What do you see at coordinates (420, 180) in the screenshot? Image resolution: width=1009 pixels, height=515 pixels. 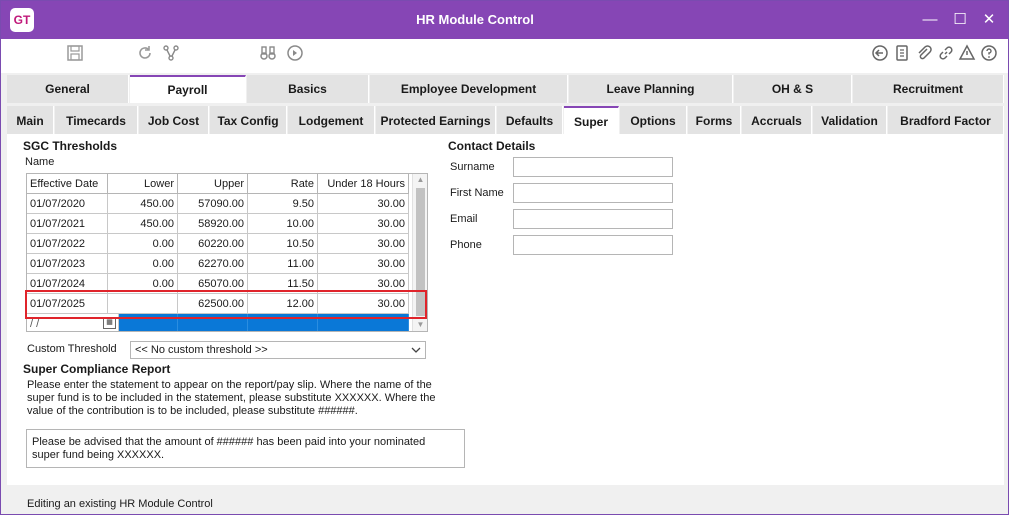 I see `scroll-up-icon: ▲` at bounding box center [420, 180].